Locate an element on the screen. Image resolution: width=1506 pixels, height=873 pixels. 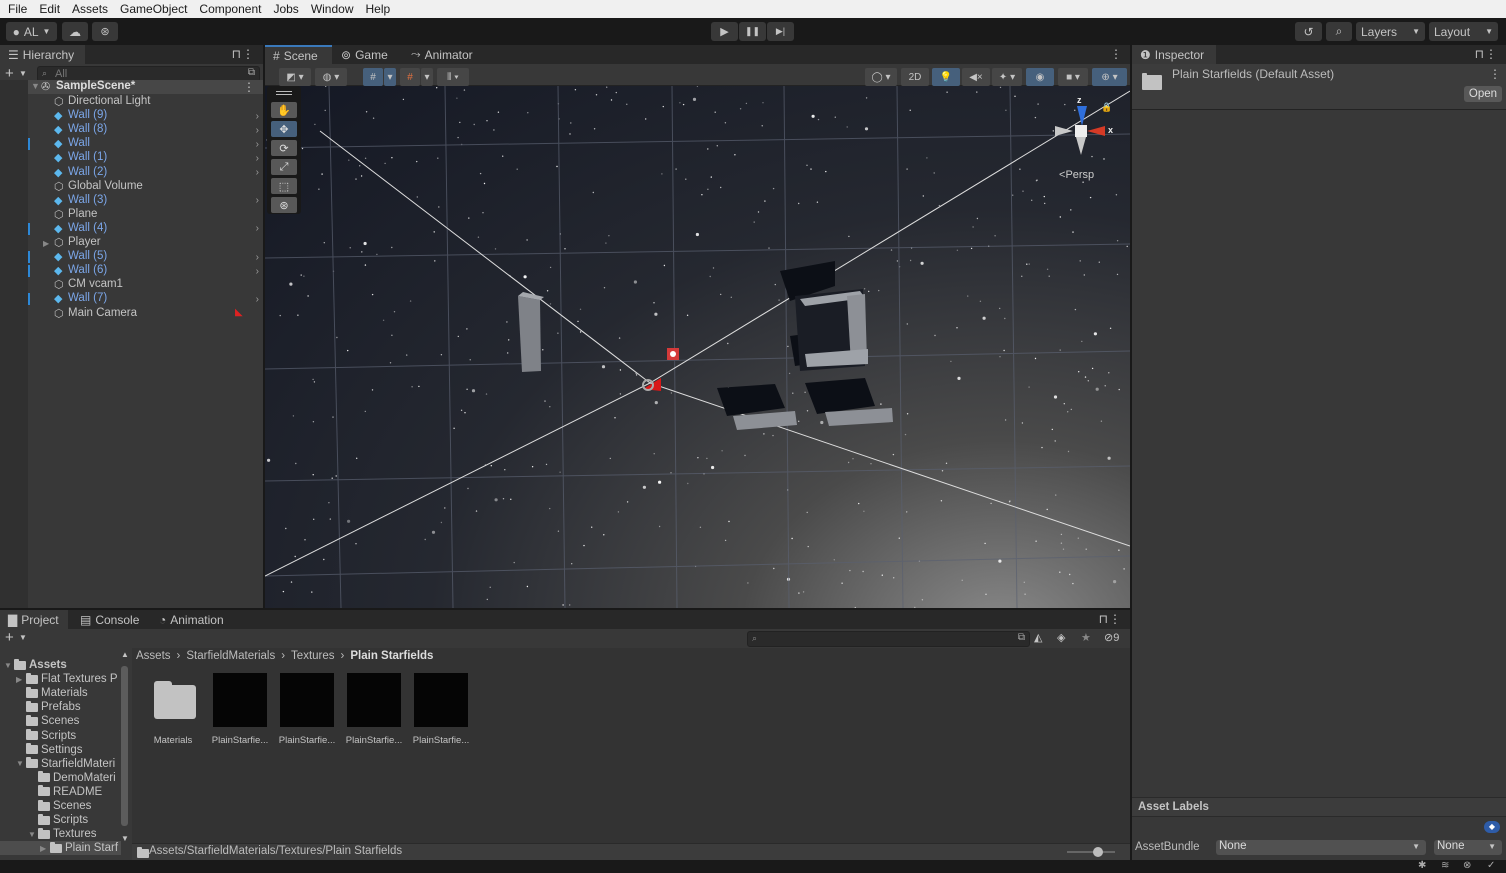
hierarchy-item: ◆ Wall (9) › is located at coordinates (131, 116).